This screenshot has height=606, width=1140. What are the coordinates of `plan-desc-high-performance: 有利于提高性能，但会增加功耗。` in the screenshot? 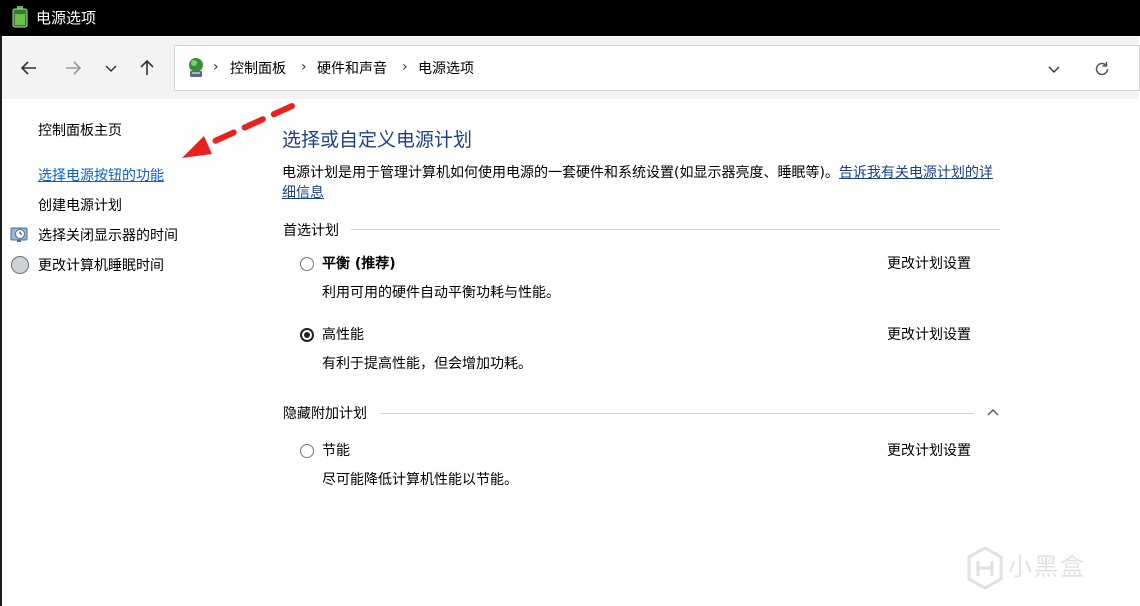 It's located at (427, 364).